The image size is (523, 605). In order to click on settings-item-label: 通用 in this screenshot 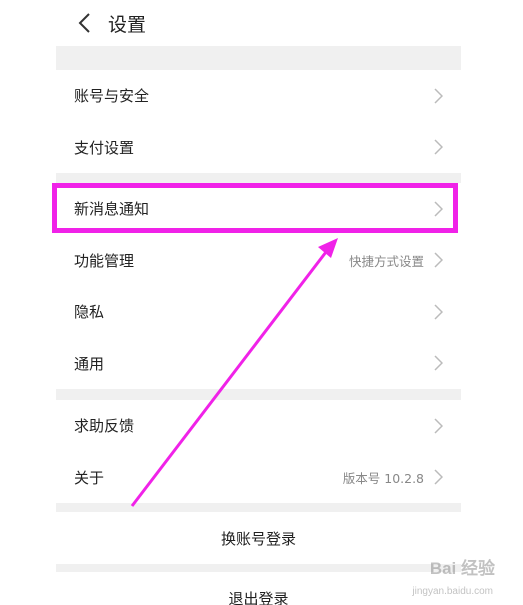, I will do `click(89, 363)`.